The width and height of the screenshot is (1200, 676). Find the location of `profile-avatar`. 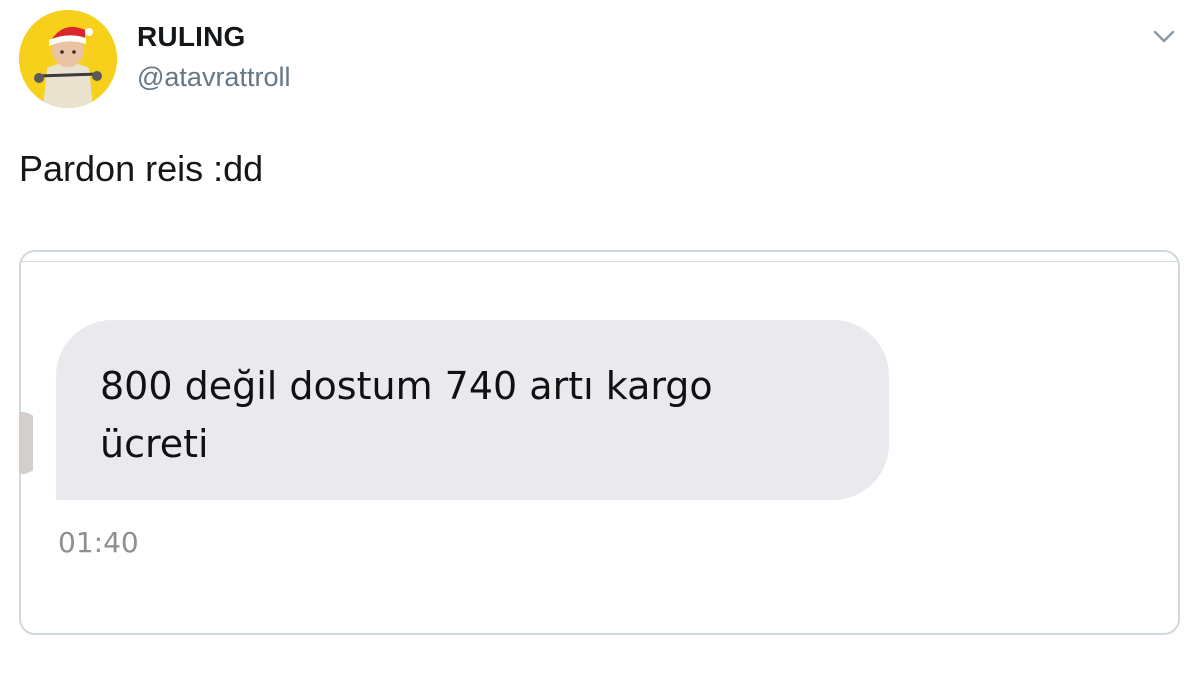

profile-avatar is located at coordinates (68, 59).